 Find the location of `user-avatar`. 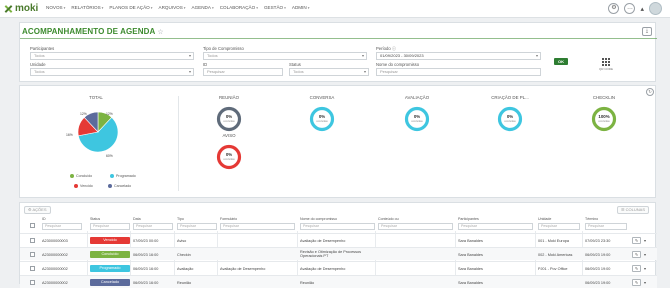

user-avatar is located at coordinates (655, 8).